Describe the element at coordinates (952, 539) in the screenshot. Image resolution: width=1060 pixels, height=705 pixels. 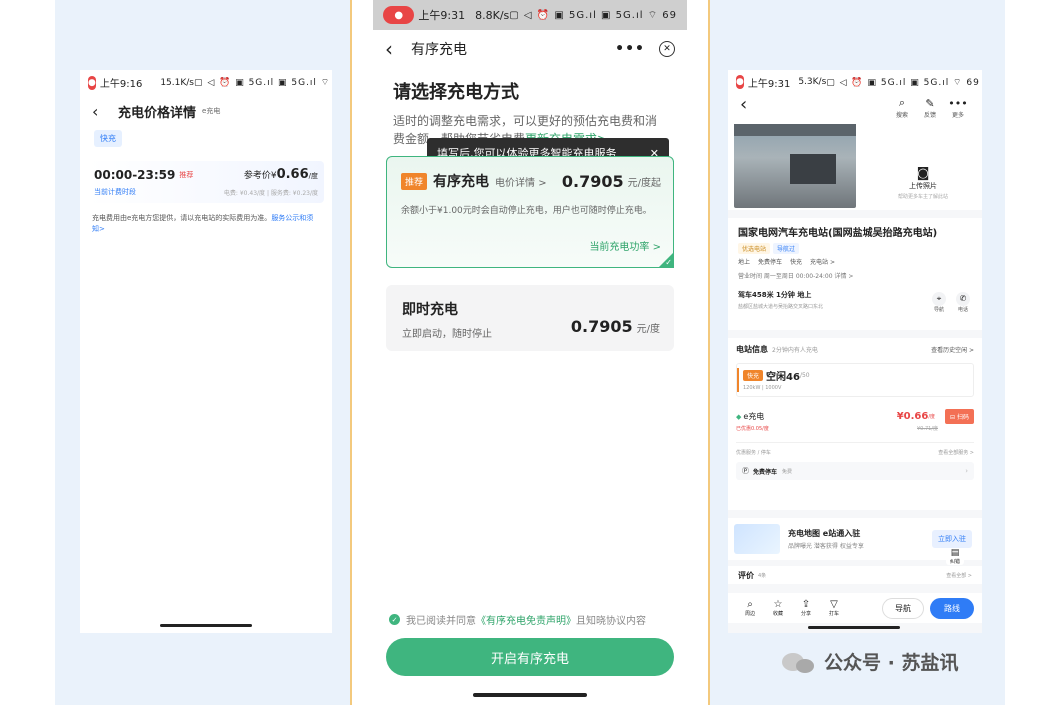
I see `banner-button: 立即入驻` at that location.